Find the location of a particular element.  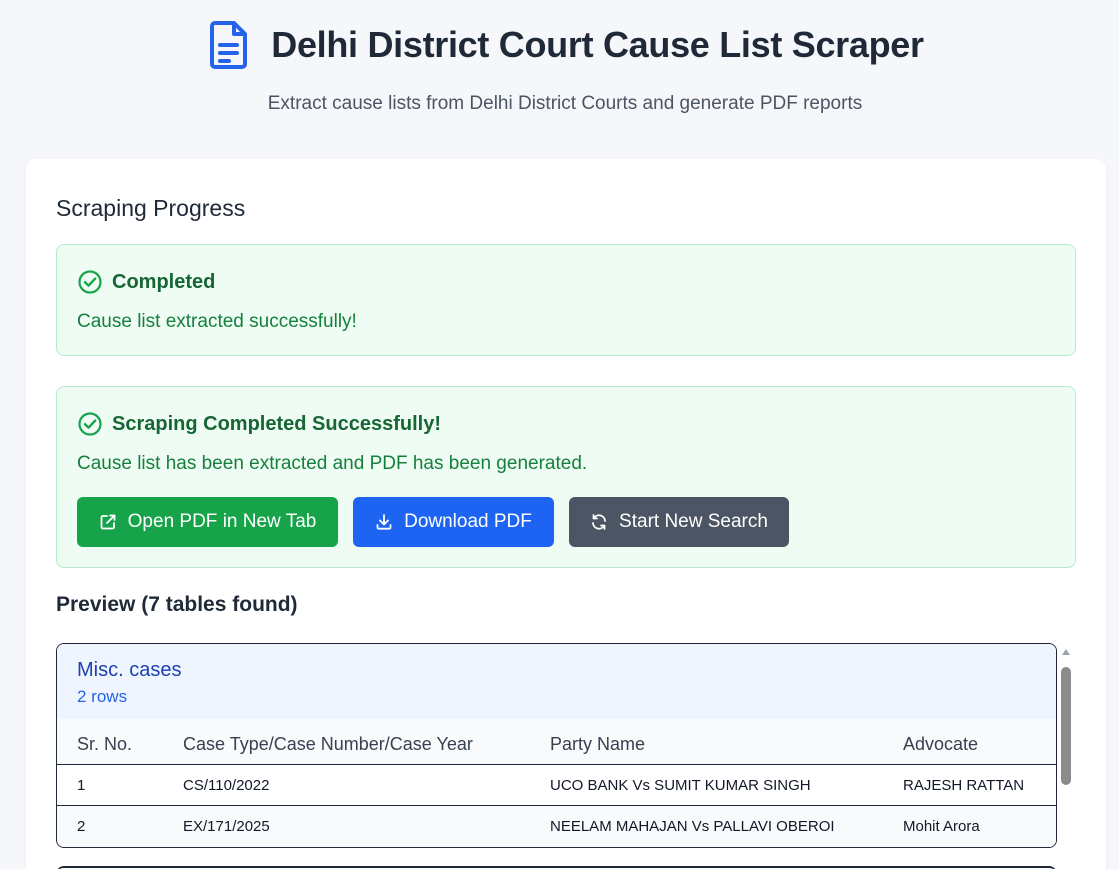

cell-advocate: Mohit Arora is located at coordinates (941, 826).